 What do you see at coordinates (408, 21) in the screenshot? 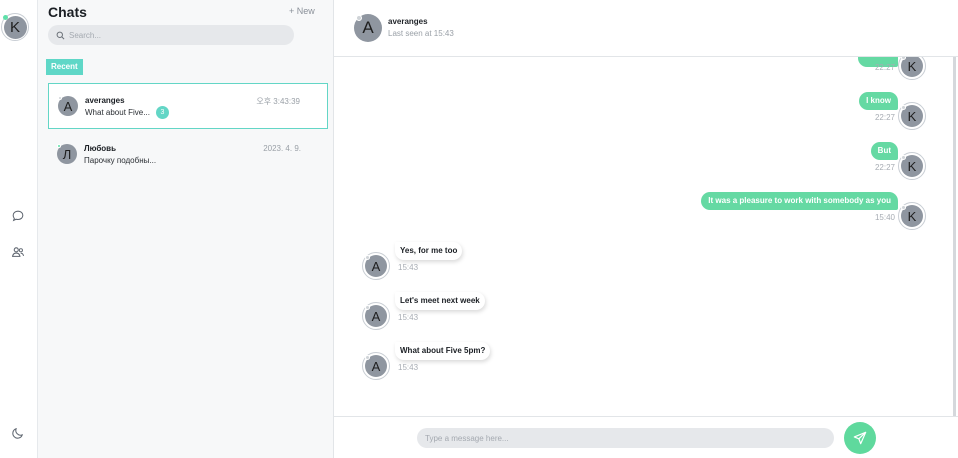
I see `contact-name: averanges` at bounding box center [408, 21].